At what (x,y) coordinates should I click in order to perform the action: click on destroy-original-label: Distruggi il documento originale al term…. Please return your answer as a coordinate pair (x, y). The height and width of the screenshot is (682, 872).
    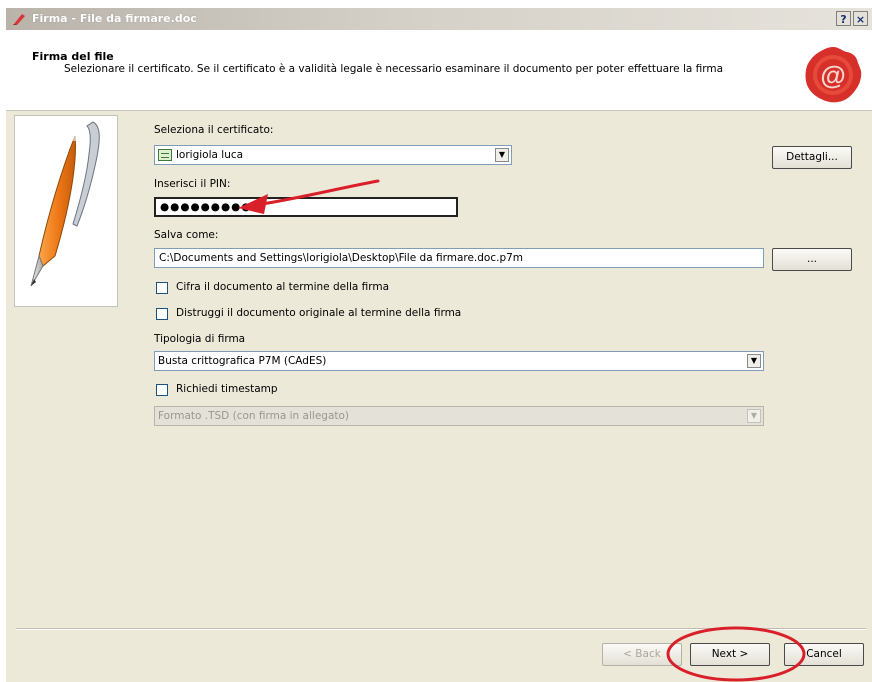
    Looking at the image, I should click on (319, 313).